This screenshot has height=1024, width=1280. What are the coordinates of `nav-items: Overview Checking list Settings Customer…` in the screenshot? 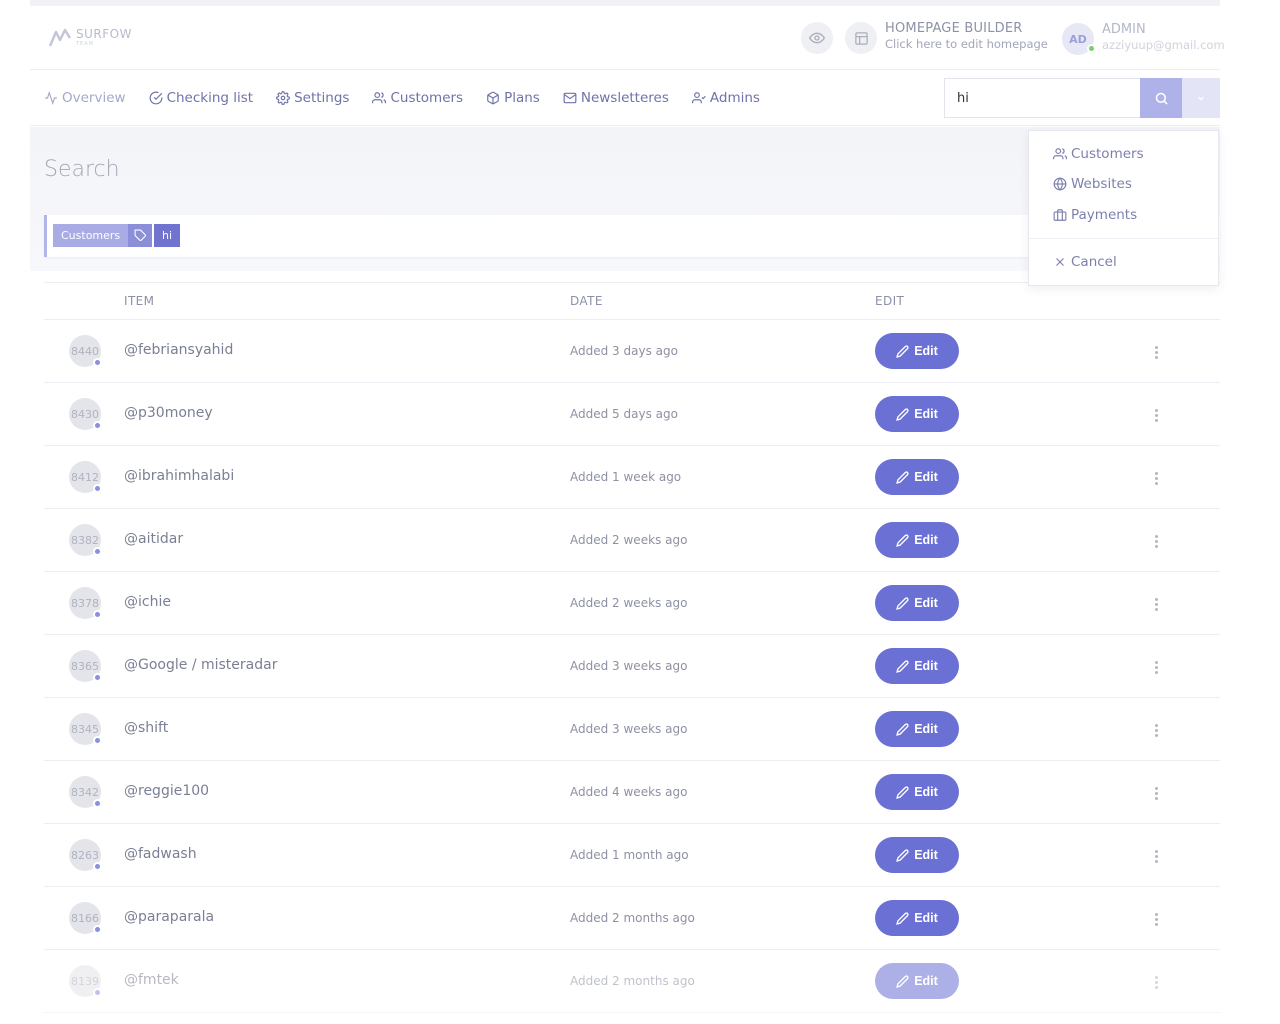 It's located at (413, 98).